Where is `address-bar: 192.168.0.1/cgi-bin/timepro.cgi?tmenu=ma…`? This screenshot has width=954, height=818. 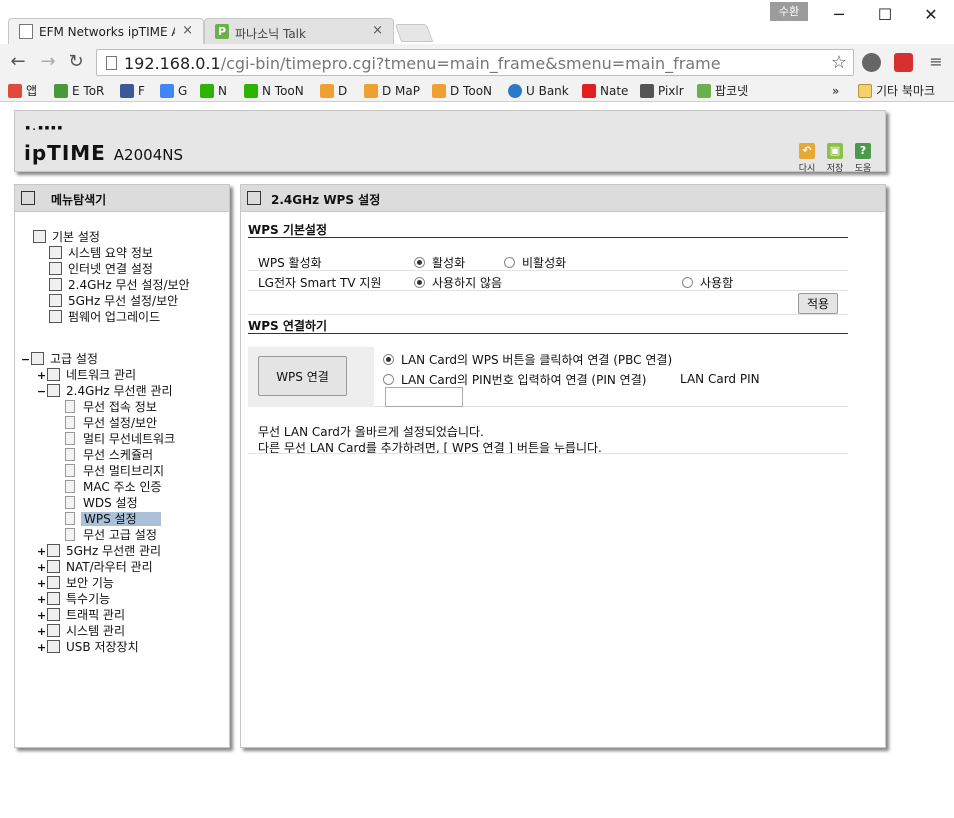 address-bar: 192.168.0.1/cgi-bin/timepro.cgi?tmenu=ma… is located at coordinates (475, 62).